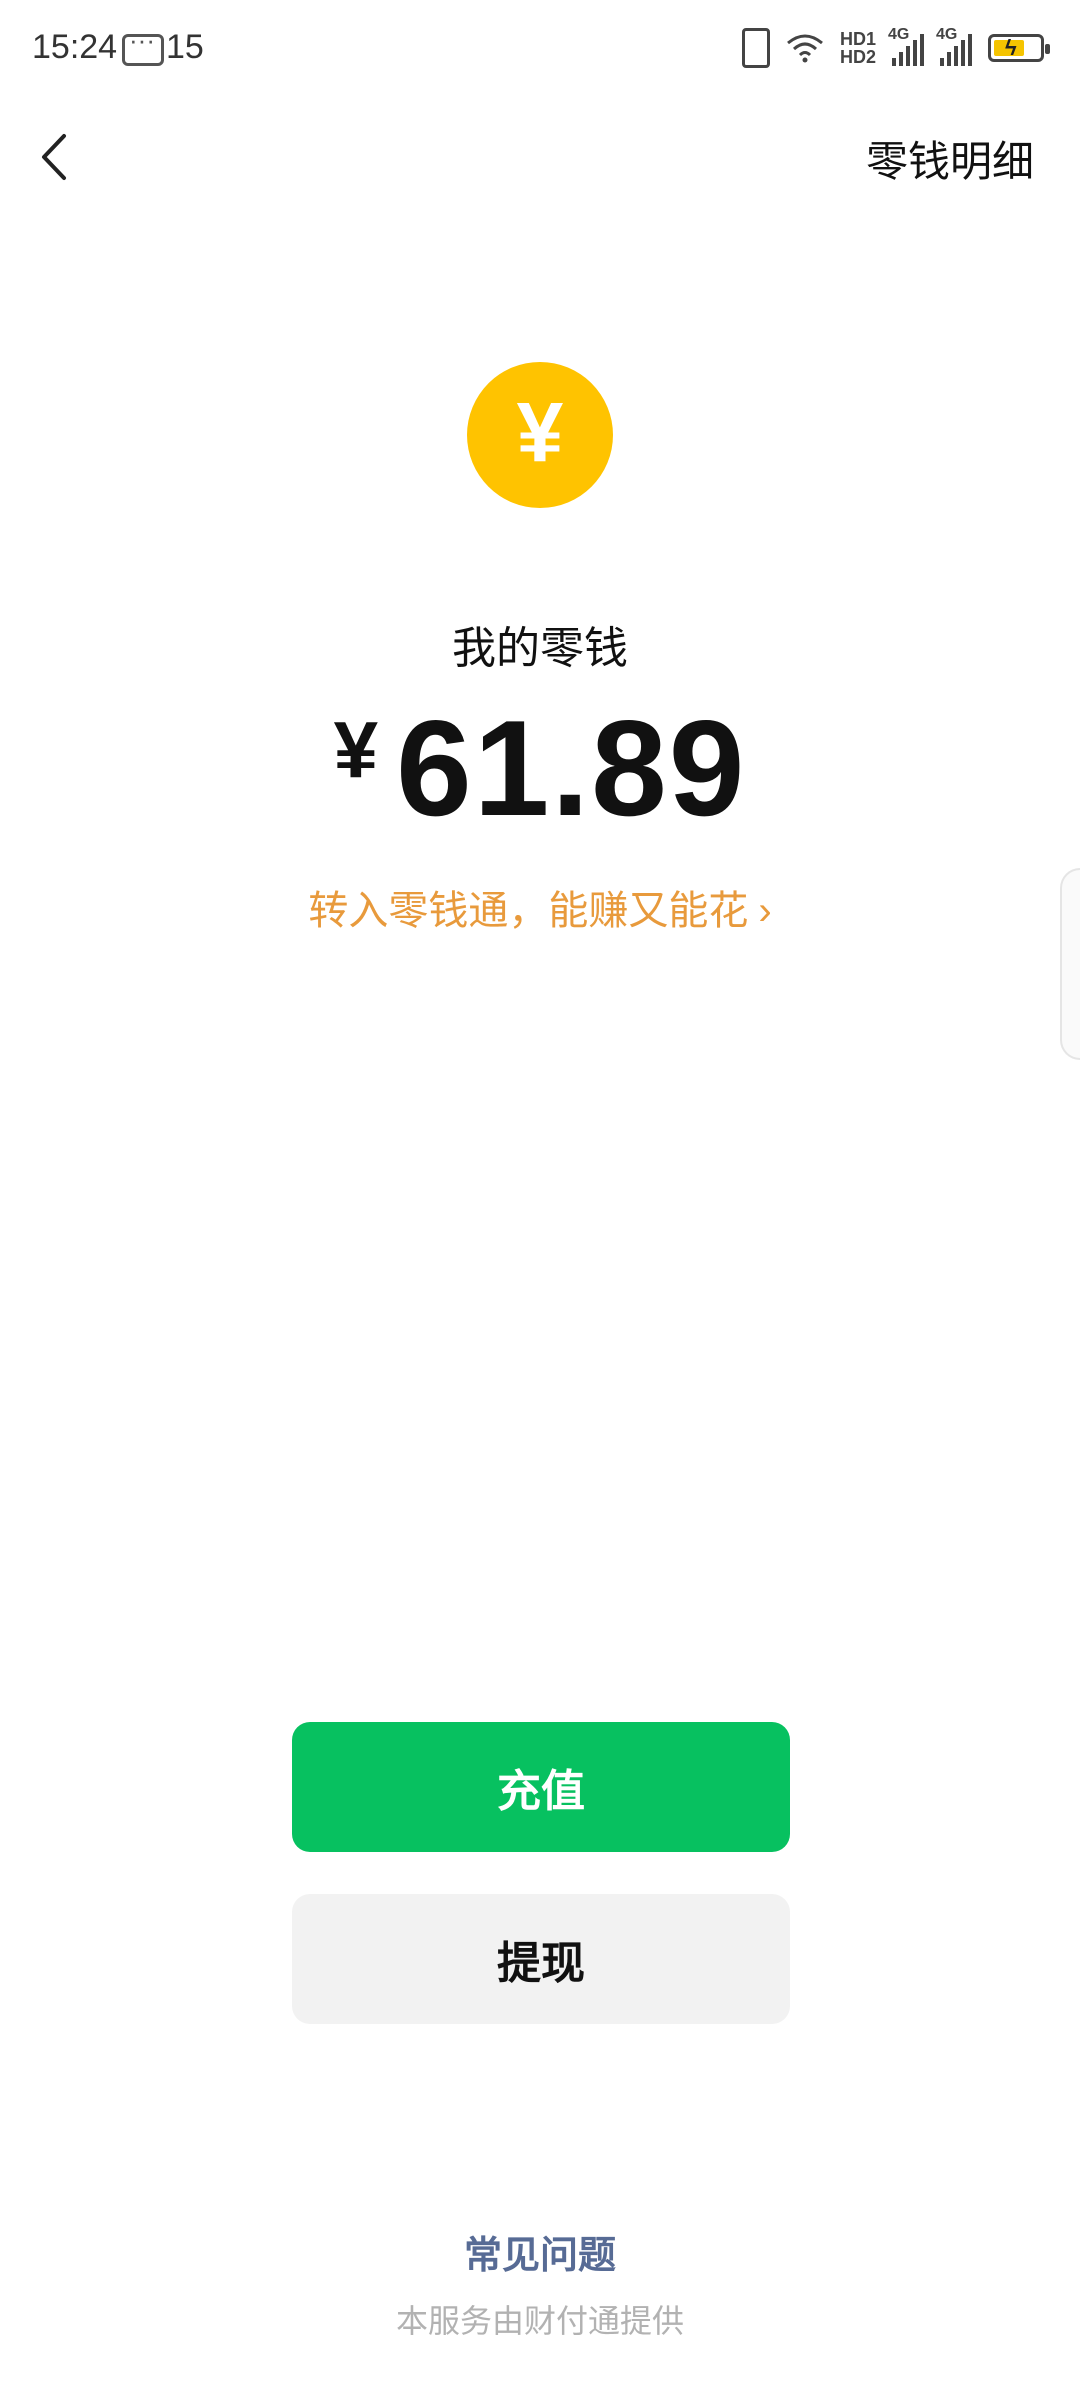 The image size is (1080, 2400). What do you see at coordinates (805, 48) in the screenshot?
I see `wifi-icon` at bounding box center [805, 48].